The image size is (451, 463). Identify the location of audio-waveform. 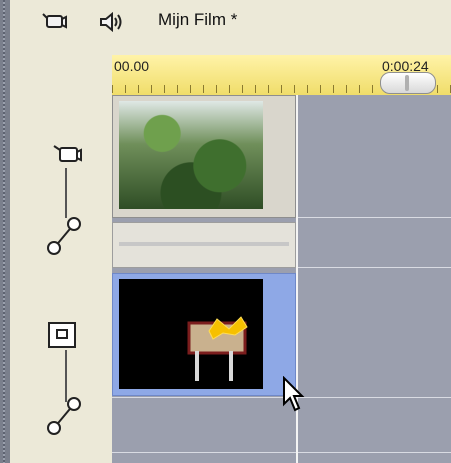
(204, 244).